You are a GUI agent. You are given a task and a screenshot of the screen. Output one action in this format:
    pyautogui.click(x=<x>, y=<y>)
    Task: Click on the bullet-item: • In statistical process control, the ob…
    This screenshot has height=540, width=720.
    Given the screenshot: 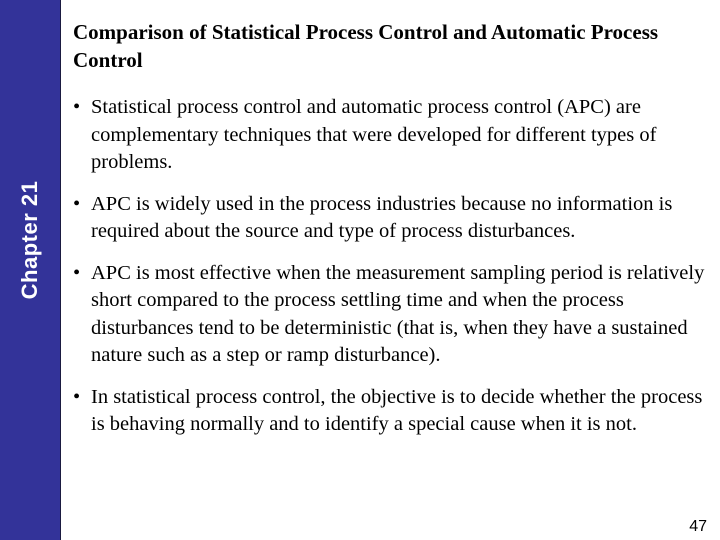 What is the action you would take?
    pyautogui.click(x=395, y=411)
    